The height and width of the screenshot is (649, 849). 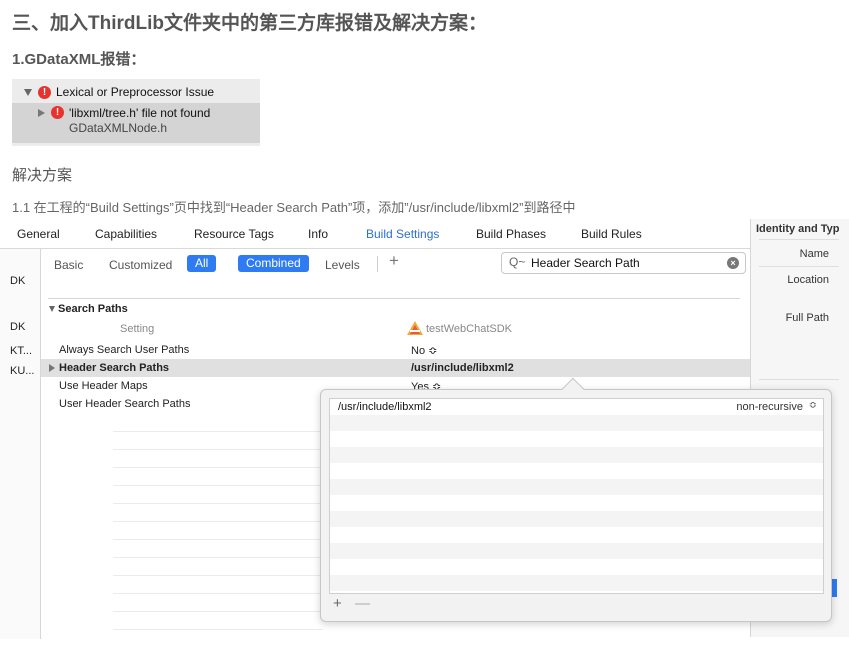 I want to click on issue-error-file: GDataXMLNode.h, so click(x=118, y=128).